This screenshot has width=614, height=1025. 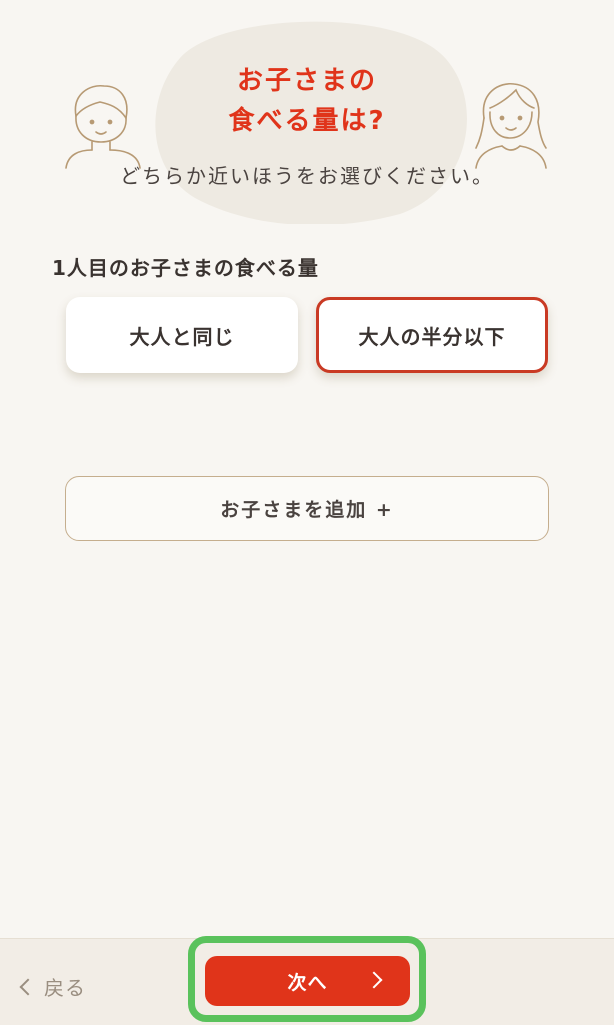 What do you see at coordinates (185, 268) in the screenshot?
I see `section-label: 1人目のお子さまの食べる量` at bounding box center [185, 268].